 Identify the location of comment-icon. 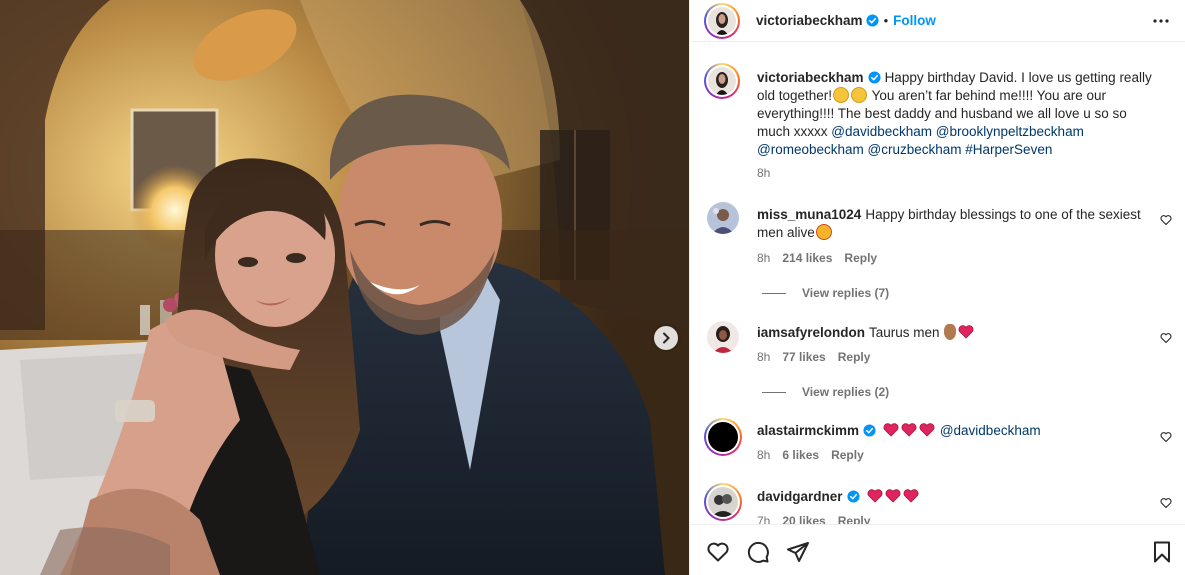
(758, 552).